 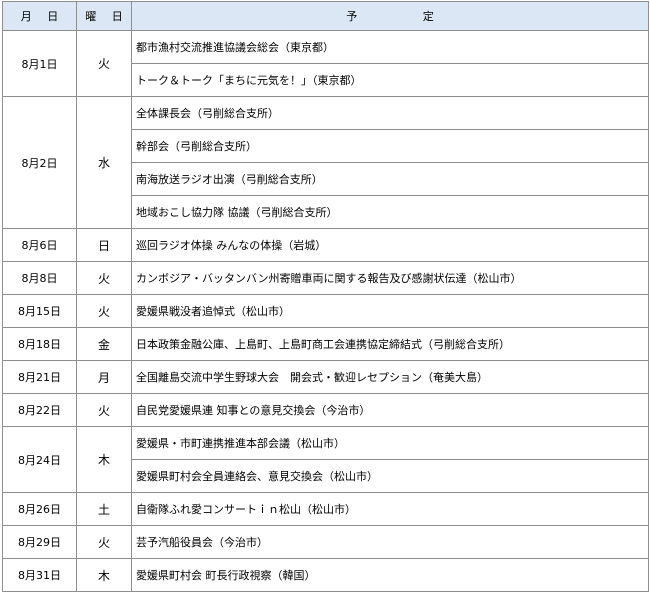 I want to click on date-cell: 8月1日, so click(x=39, y=63).